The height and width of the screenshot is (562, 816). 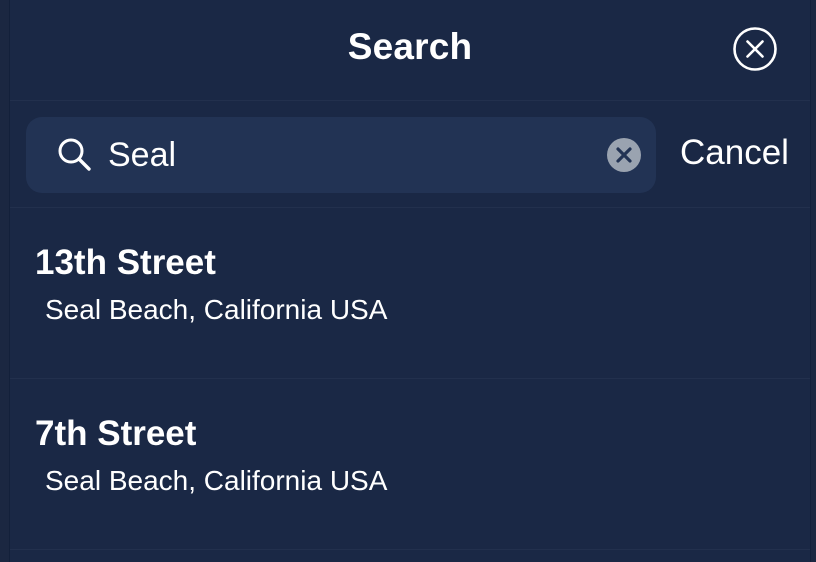 I want to click on cancel-button: Cancel, so click(x=734, y=153).